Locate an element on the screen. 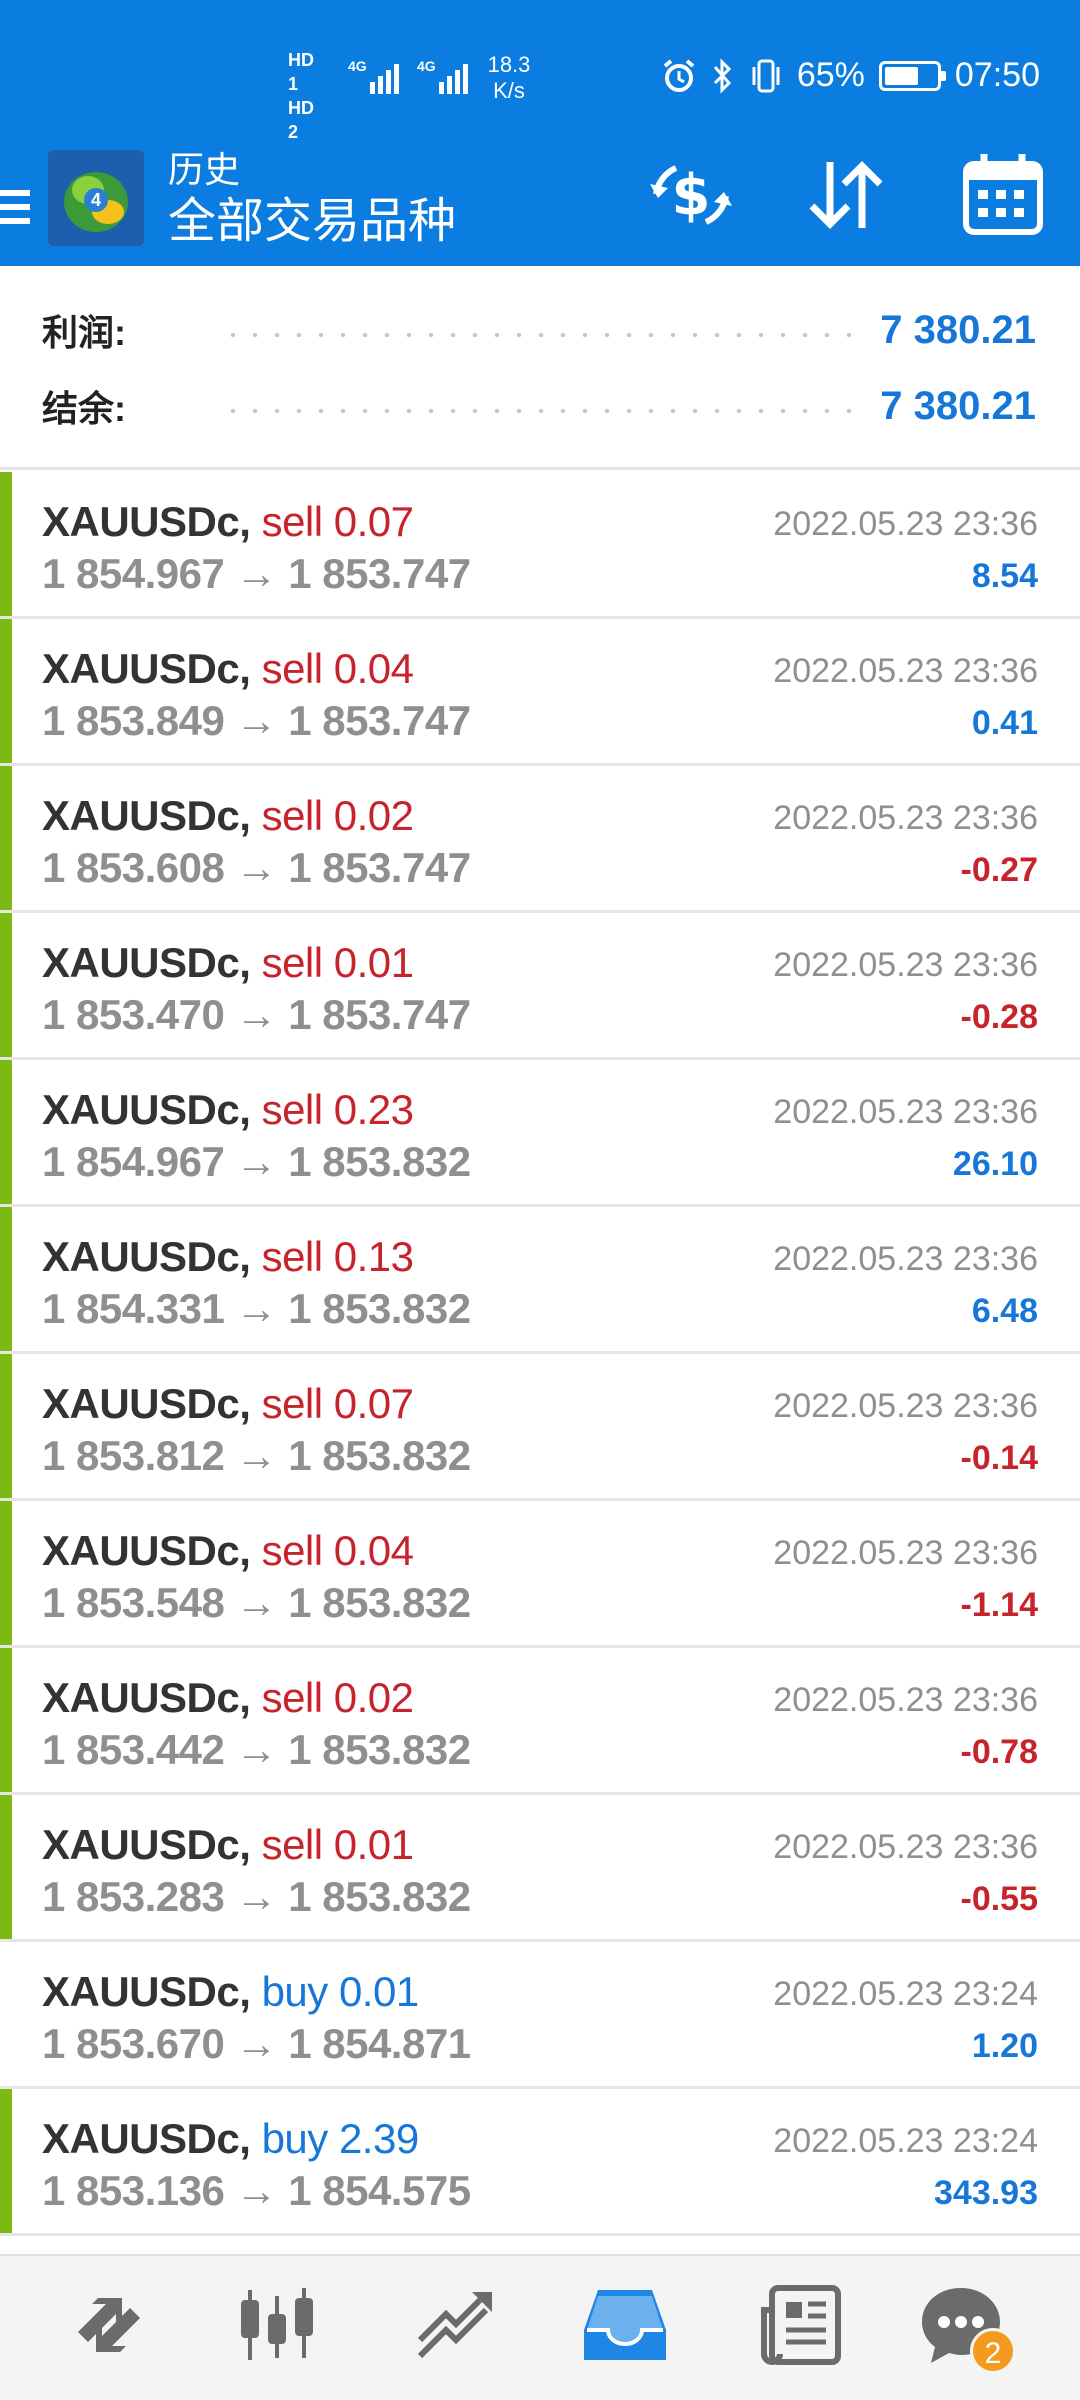 Image resolution: width=1080 pixels, height=2400 pixels. chart-icon is located at coordinates (277, 2325).